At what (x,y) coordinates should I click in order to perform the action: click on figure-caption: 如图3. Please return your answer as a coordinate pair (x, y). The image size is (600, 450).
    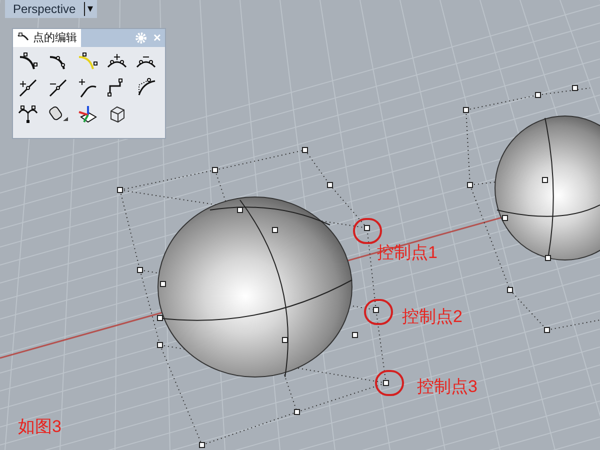
    Looking at the image, I should click on (40, 427).